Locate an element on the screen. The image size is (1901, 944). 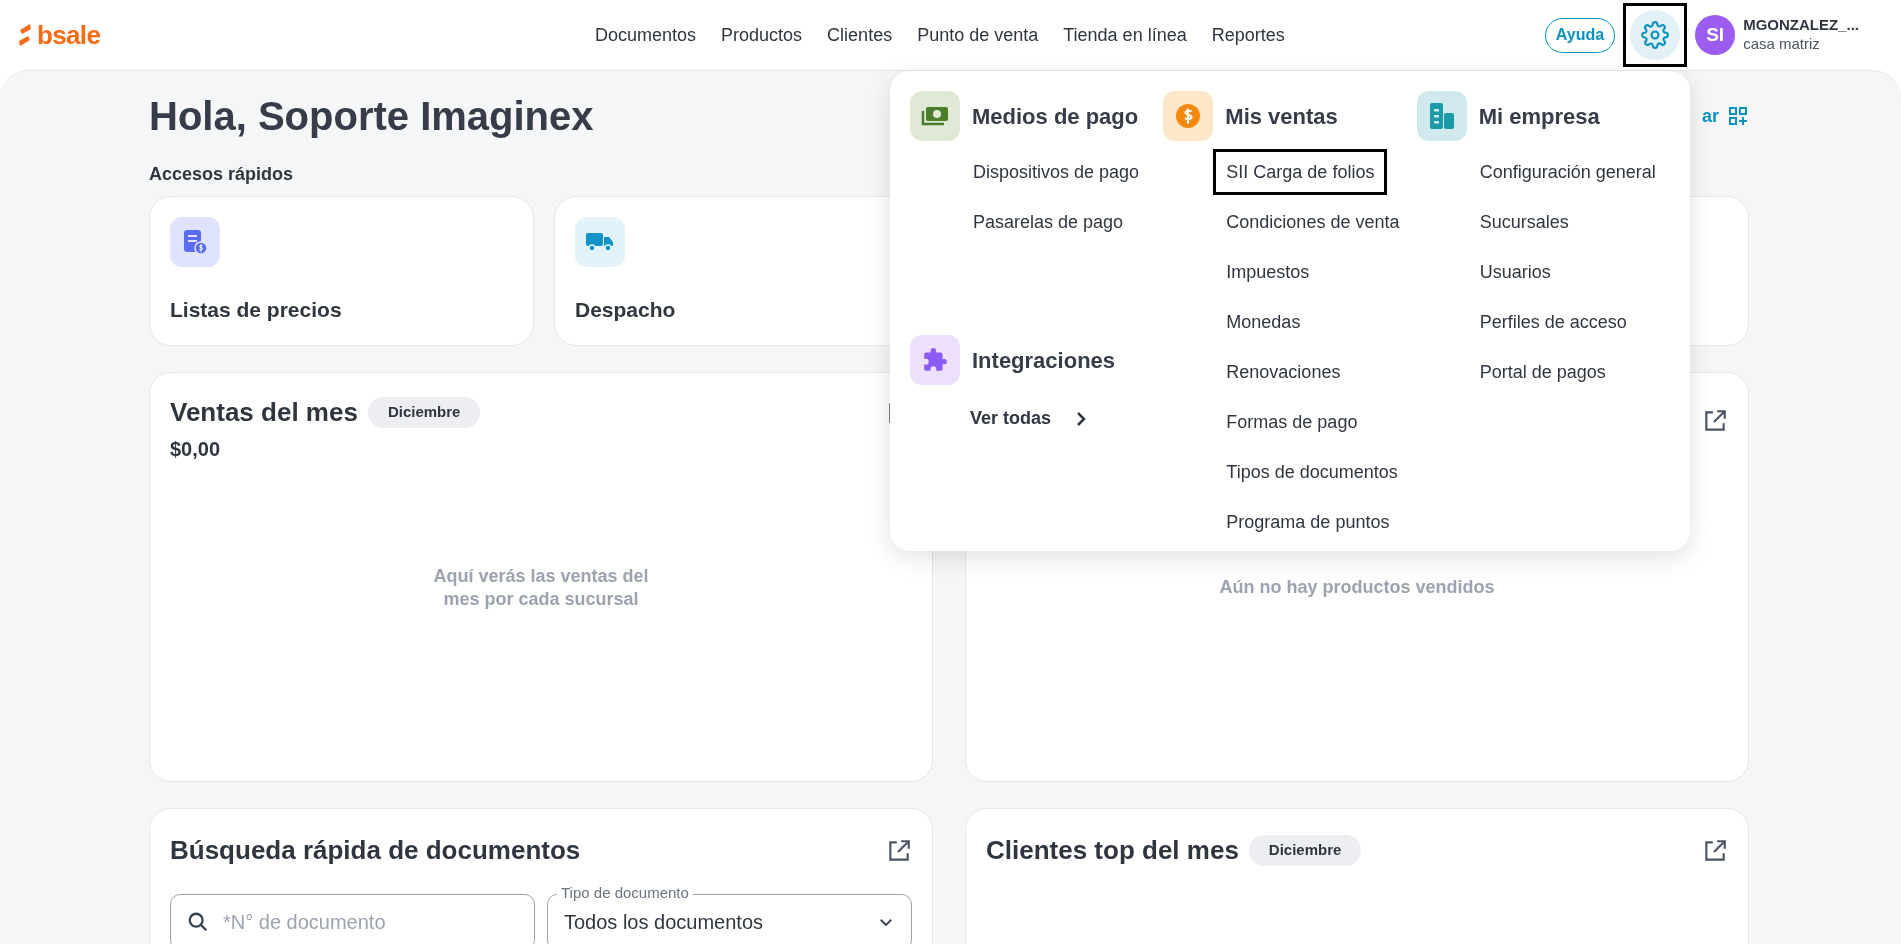
settings-button is located at coordinates (1655, 35).